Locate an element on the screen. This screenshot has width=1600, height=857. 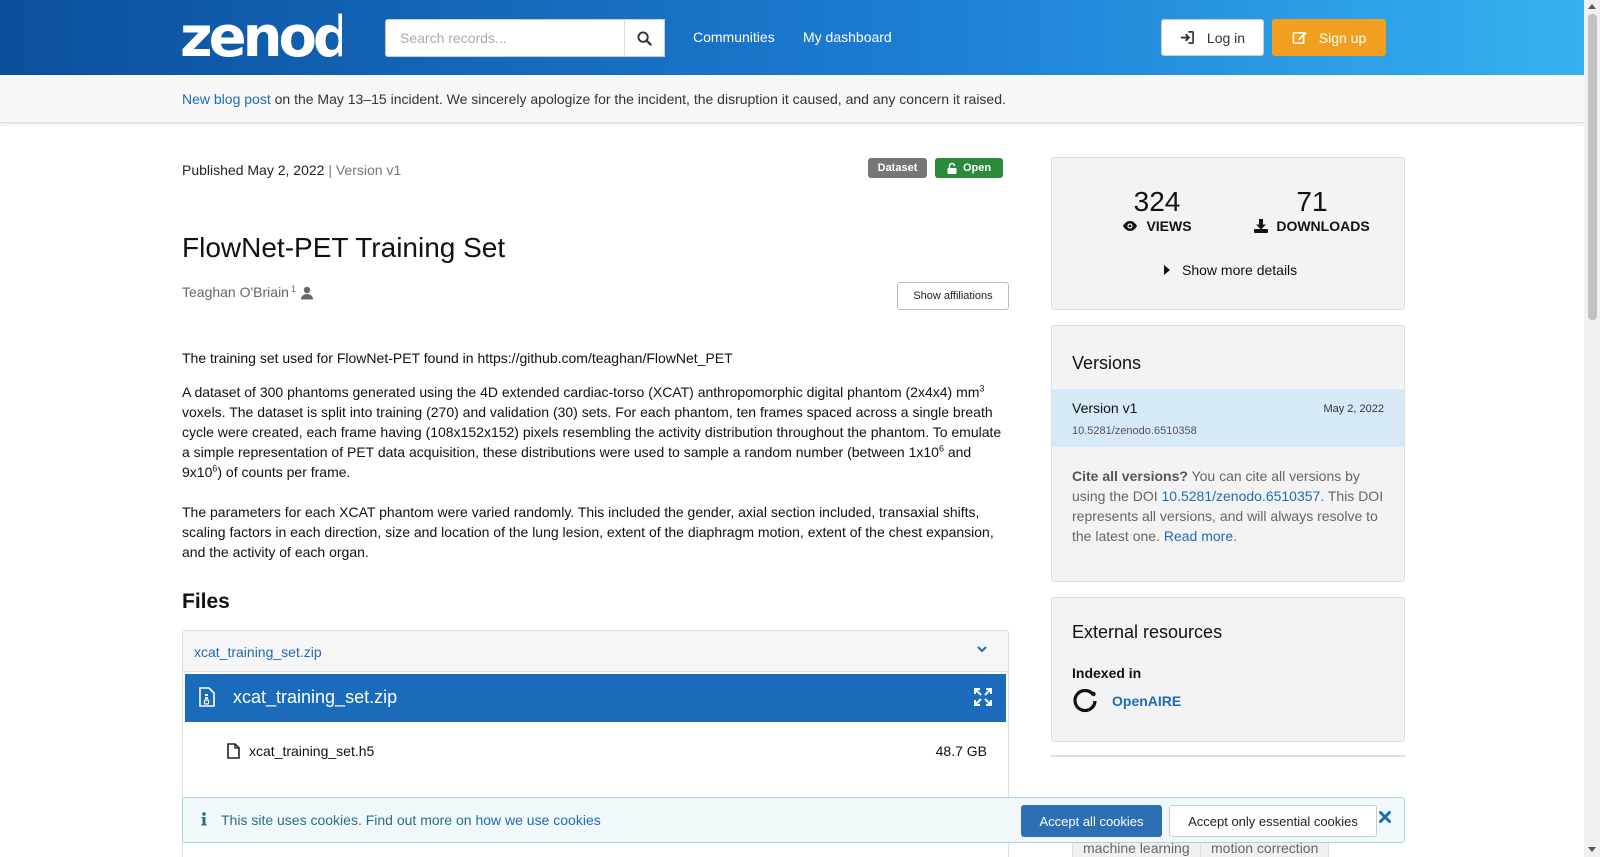
nav-communities: Communities is located at coordinates (734, 37).